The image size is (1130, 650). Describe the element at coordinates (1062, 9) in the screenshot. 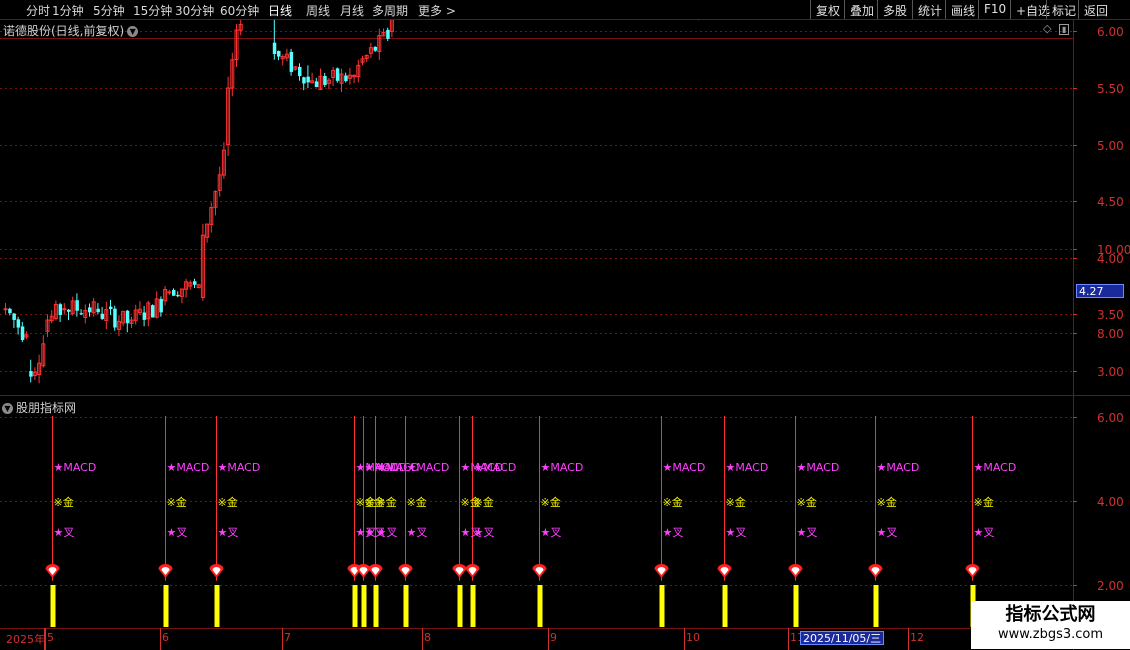

I see `action-button-7: 标记` at that location.